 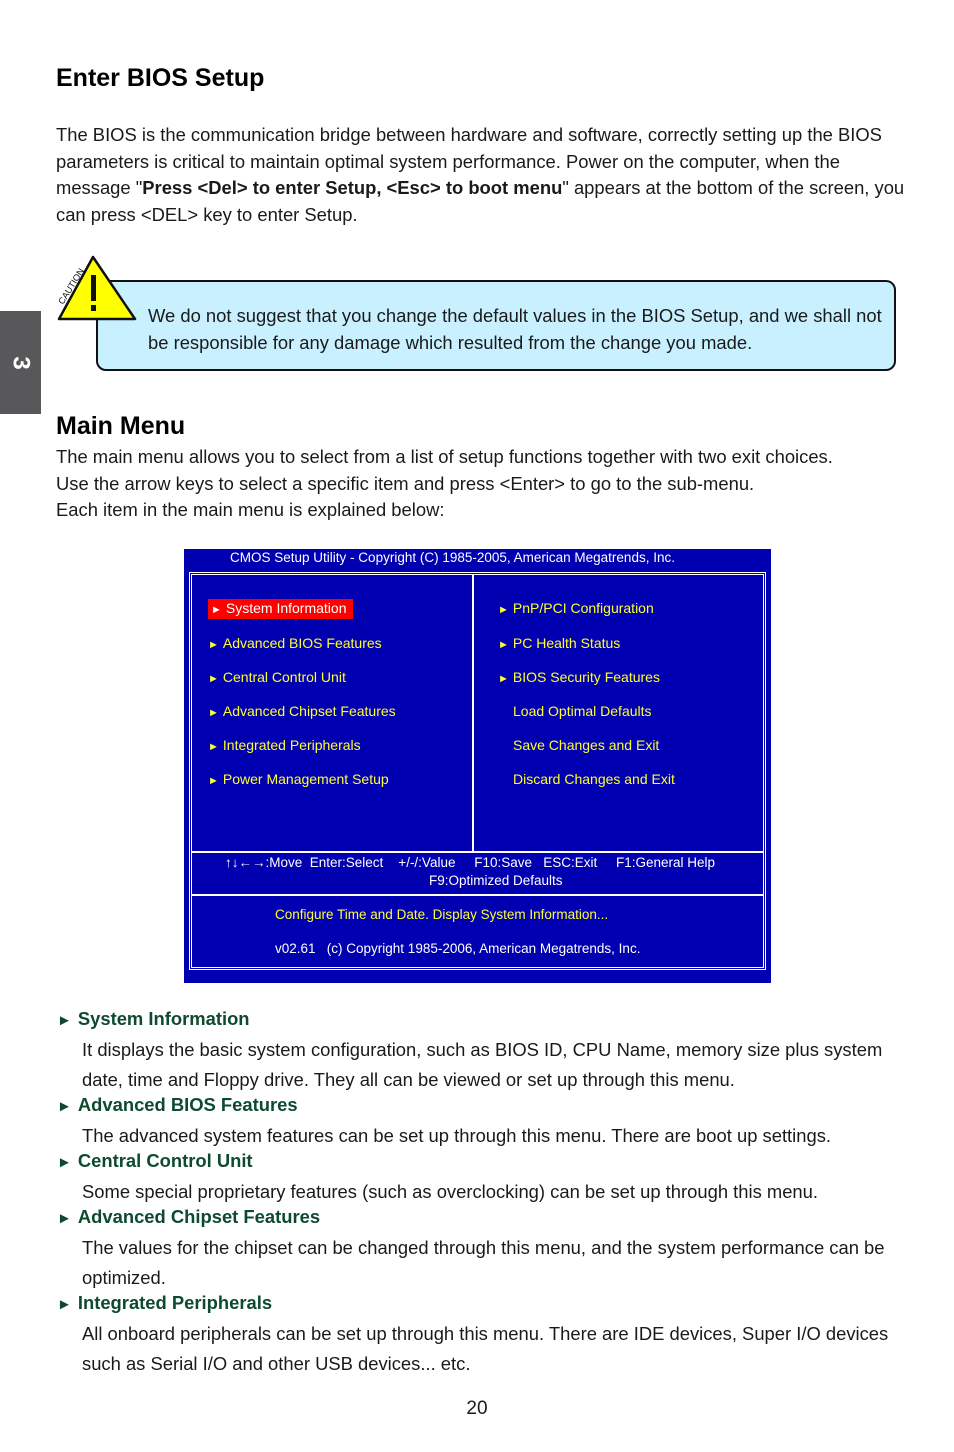 What do you see at coordinates (586, 677) in the screenshot?
I see `bios-menu-item-label: BIOS Security Features` at bounding box center [586, 677].